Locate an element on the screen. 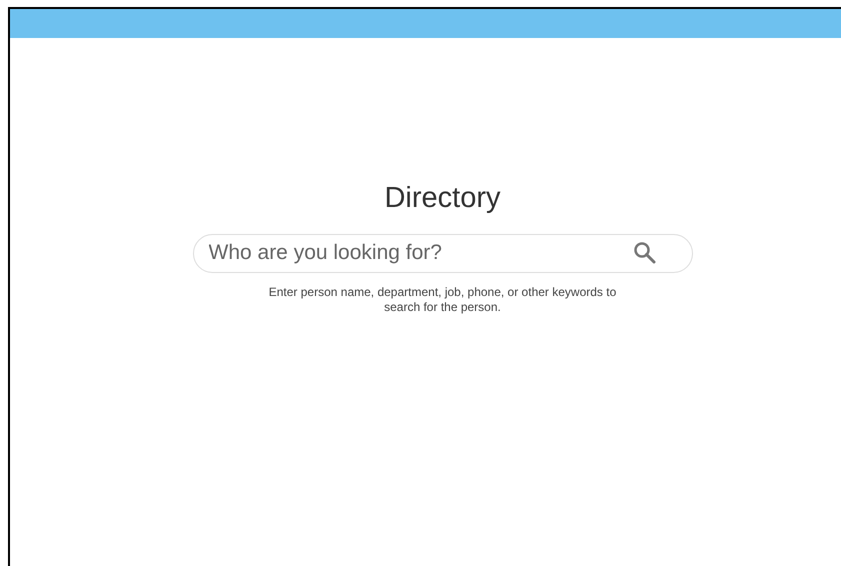 The image size is (841, 566). page-title: Directory is located at coordinates (442, 198).